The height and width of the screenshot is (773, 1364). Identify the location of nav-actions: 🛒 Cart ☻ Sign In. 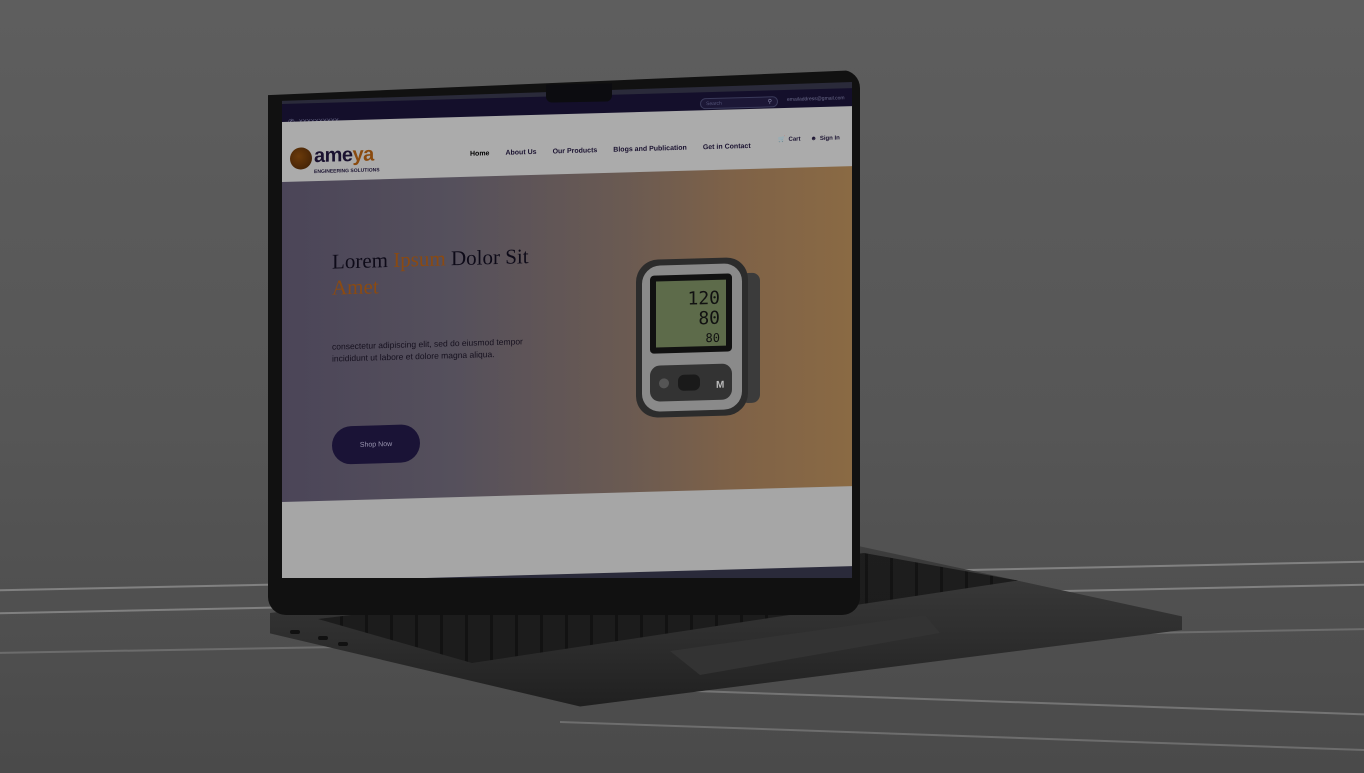
(809, 138).